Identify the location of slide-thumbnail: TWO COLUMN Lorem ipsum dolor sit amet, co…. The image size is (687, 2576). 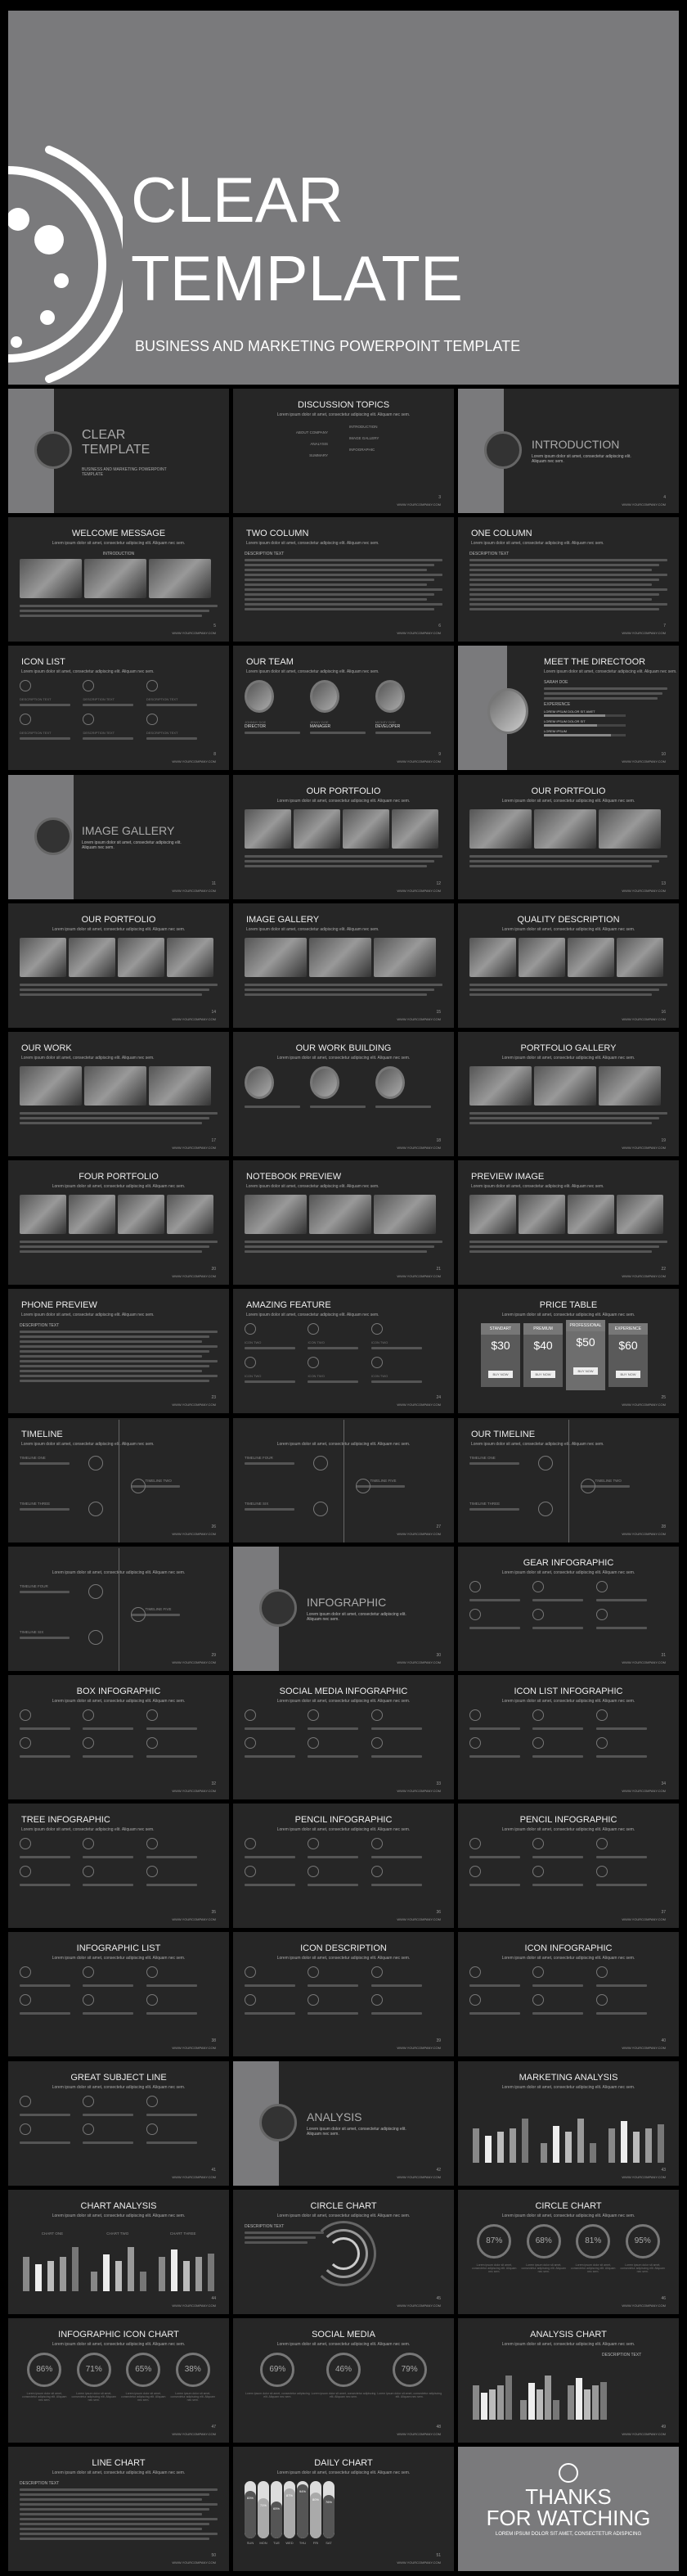
(343, 579).